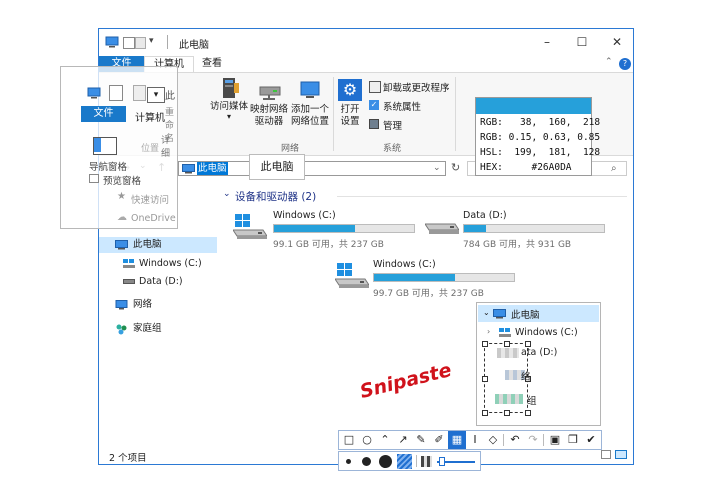 Image resolution: width=709 pixels, height=491 pixels. What do you see at coordinates (606, 454) in the screenshot?
I see `details-view-icon` at bounding box center [606, 454].